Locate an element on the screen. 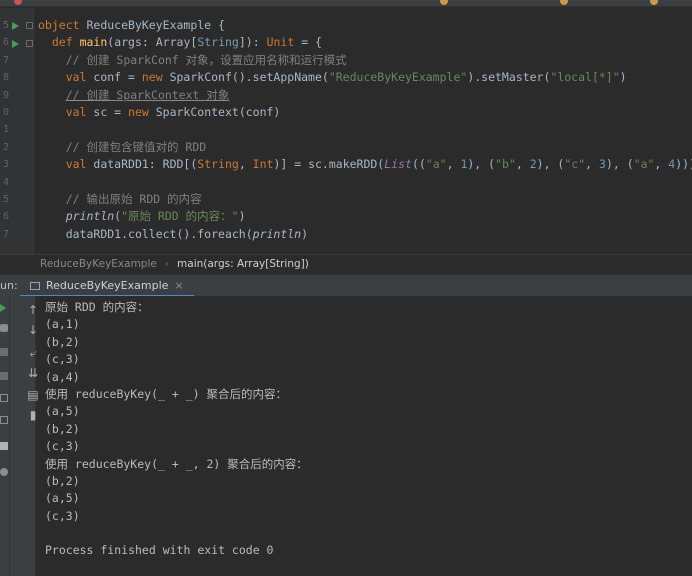 This screenshot has width=692, height=576. down-arrow-icon: ↓ is located at coordinates (33, 330).